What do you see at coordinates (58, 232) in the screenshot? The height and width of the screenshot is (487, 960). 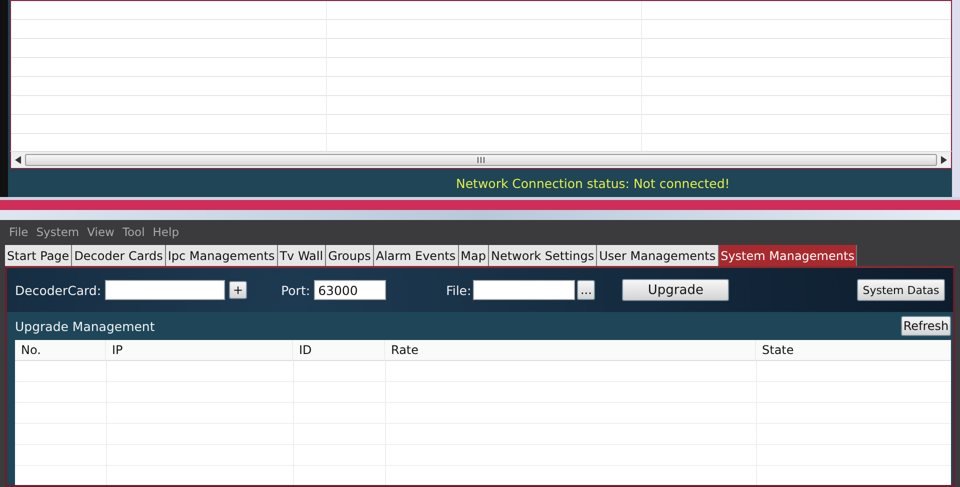 I see `menu-item: System` at bounding box center [58, 232].